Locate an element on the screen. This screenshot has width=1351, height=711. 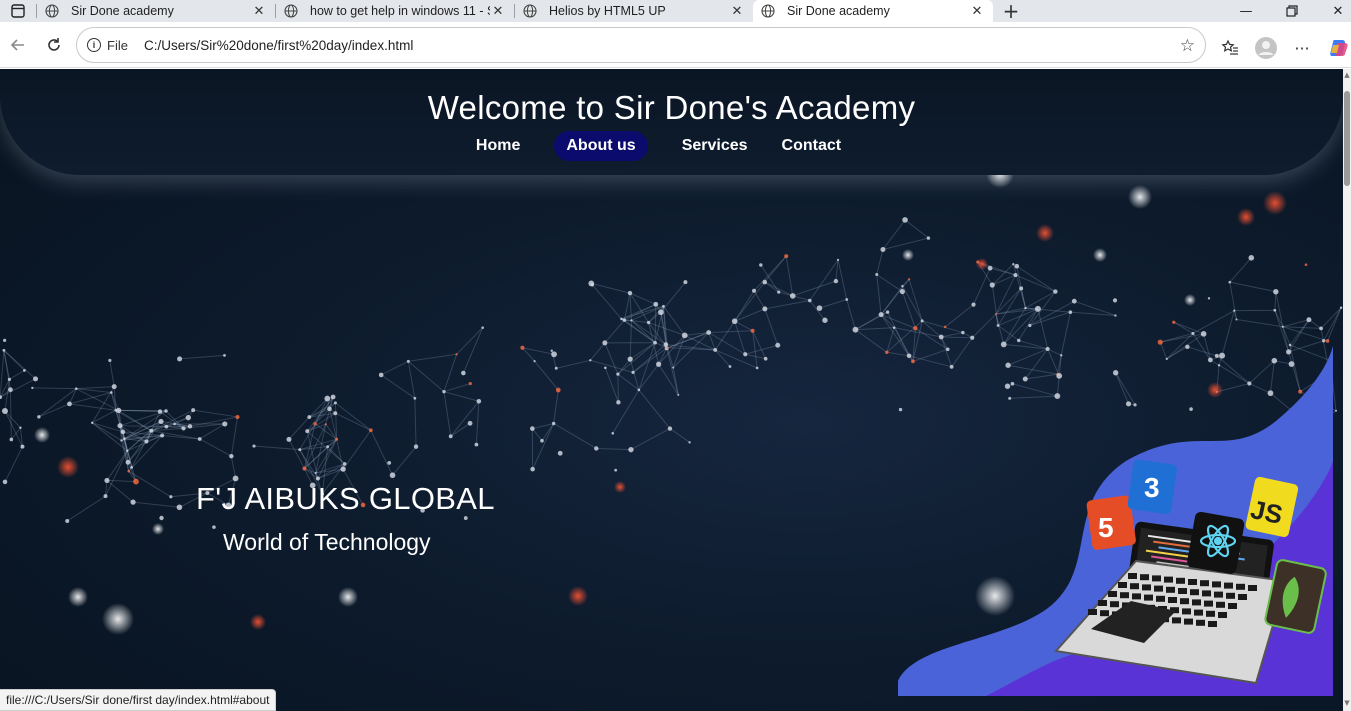
restore-button is located at coordinates (1292, 11).